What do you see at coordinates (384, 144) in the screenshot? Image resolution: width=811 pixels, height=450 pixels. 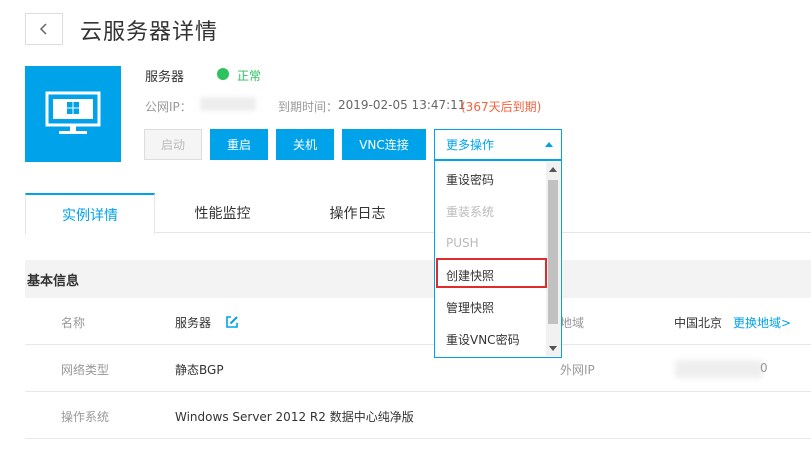 I see `vnc-connect-button: VNC连接` at bounding box center [384, 144].